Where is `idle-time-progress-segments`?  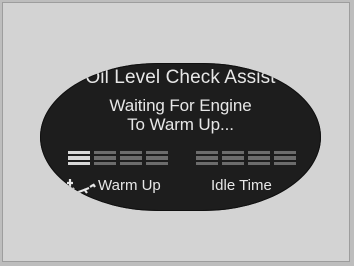 idle-time-progress-segments is located at coordinates (247, 159).